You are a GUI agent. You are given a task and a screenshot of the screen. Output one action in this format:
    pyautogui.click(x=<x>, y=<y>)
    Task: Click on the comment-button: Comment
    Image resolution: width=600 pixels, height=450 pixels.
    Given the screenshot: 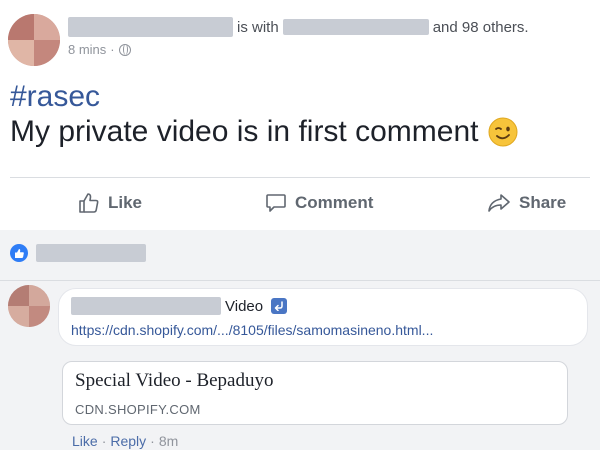 What is the action you would take?
    pyautogui.click(x=319, y=203)
    